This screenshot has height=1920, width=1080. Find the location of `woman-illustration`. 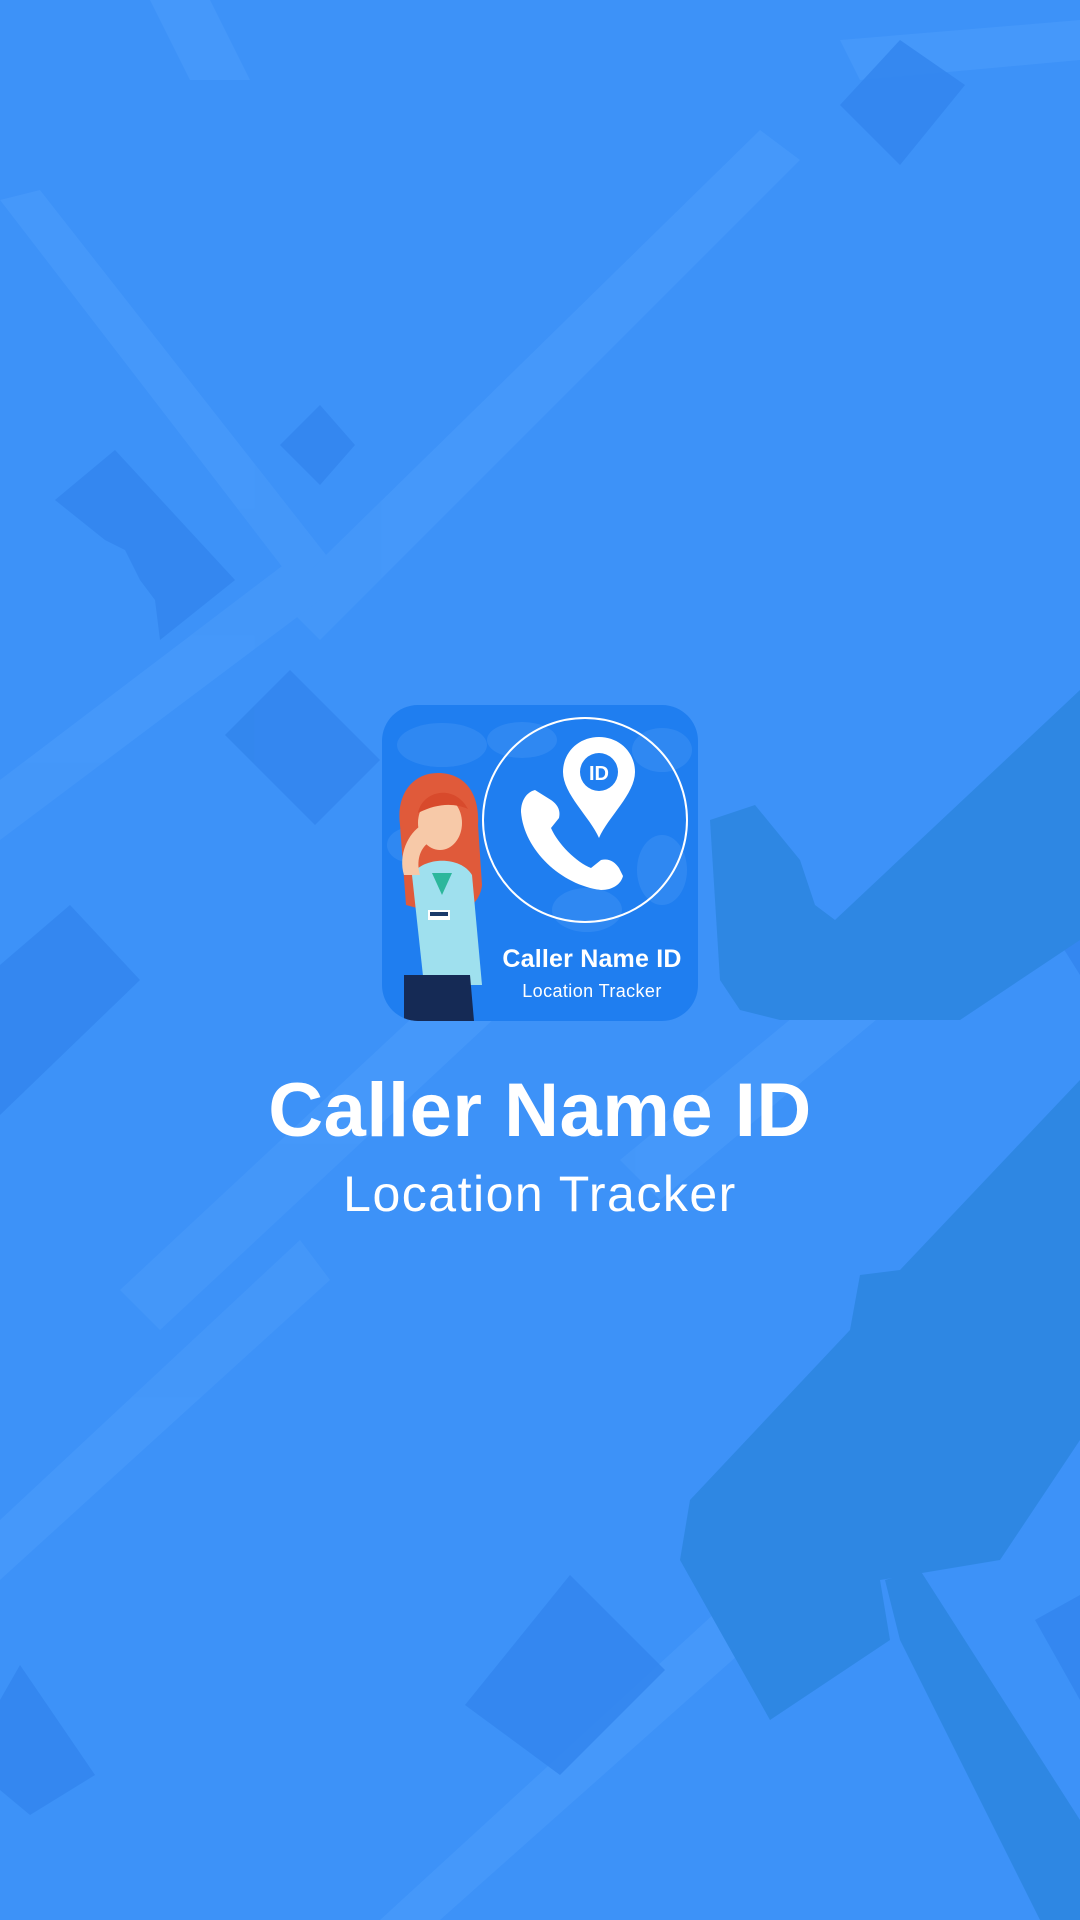

woman-illustration is located at coordinates (440, 897).